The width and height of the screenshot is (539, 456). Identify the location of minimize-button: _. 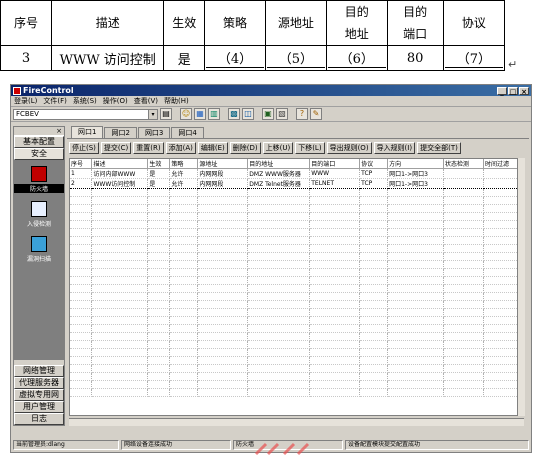
(502, 91).